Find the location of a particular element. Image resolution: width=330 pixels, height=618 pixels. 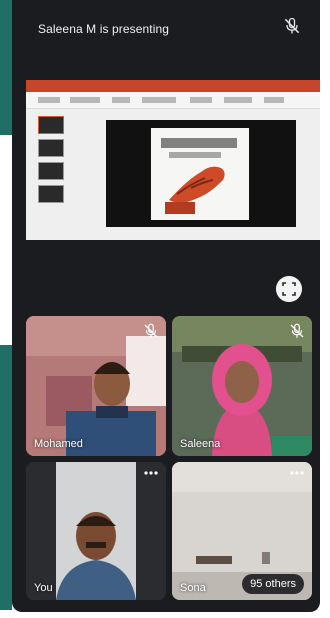

participant-name: Saleena is located at coordinates (200, 444).